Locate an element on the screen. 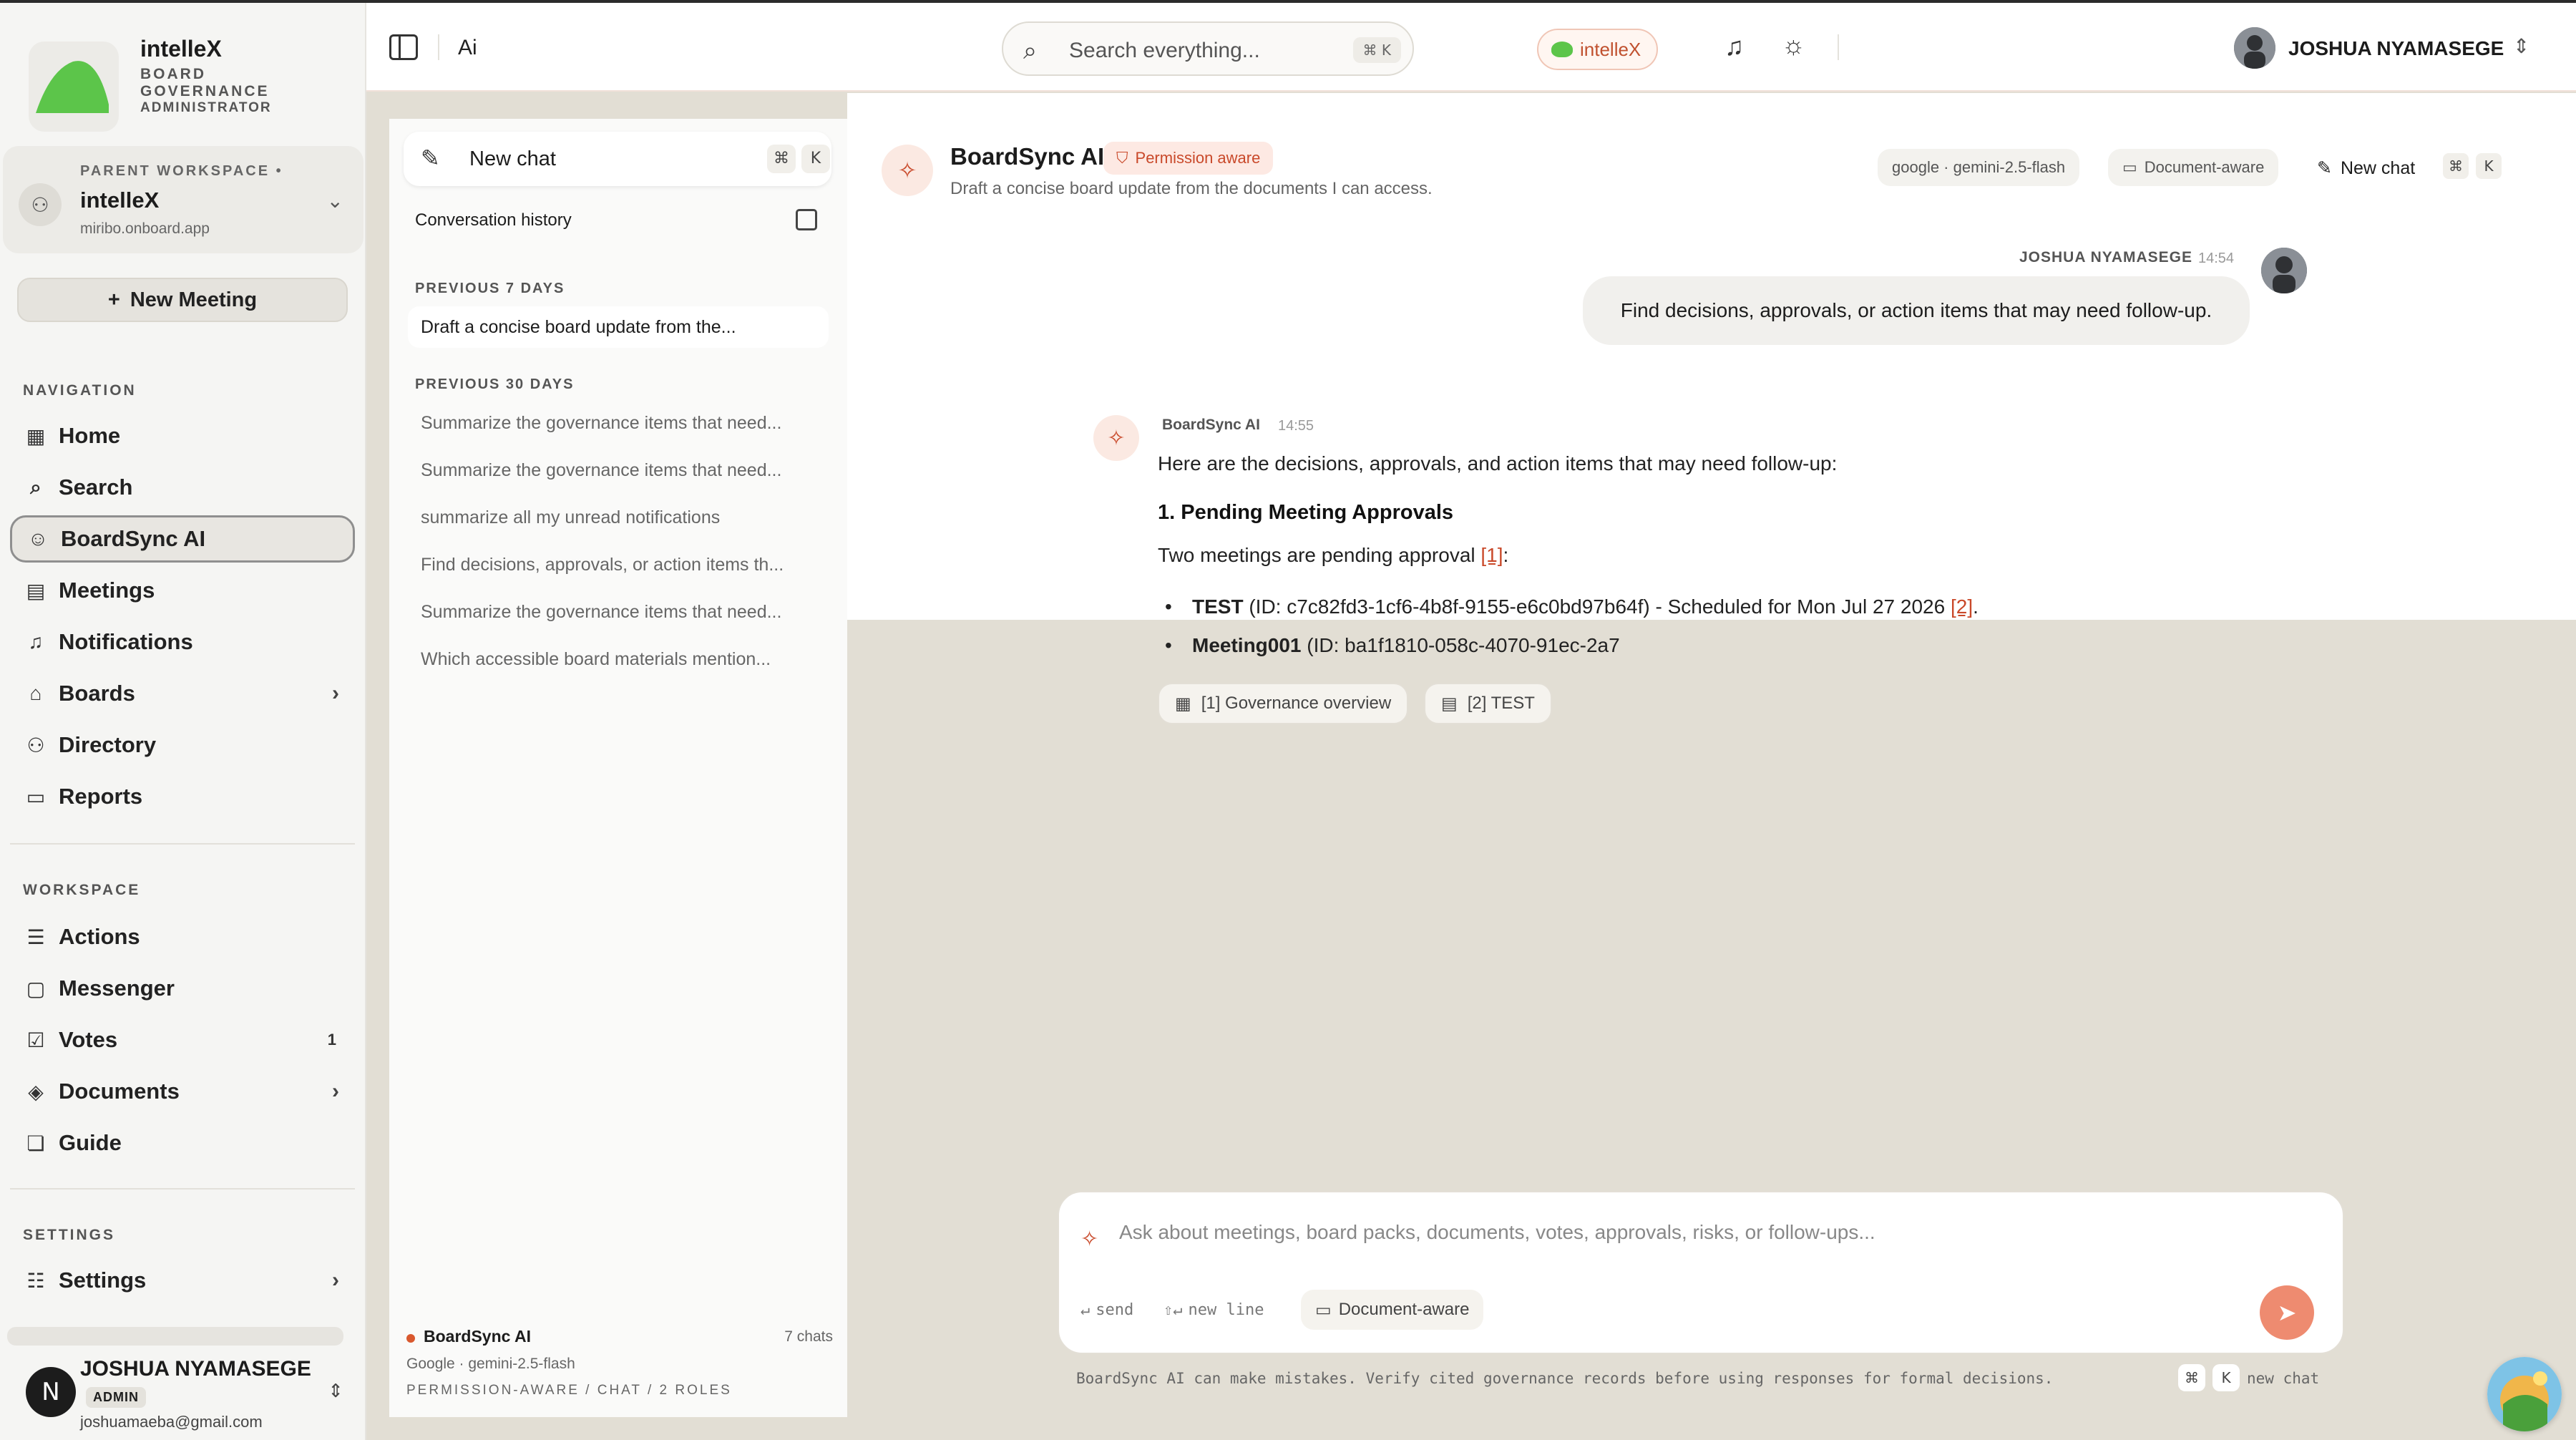  sidebar-toggle-icon is located at coordinates (403, 47).